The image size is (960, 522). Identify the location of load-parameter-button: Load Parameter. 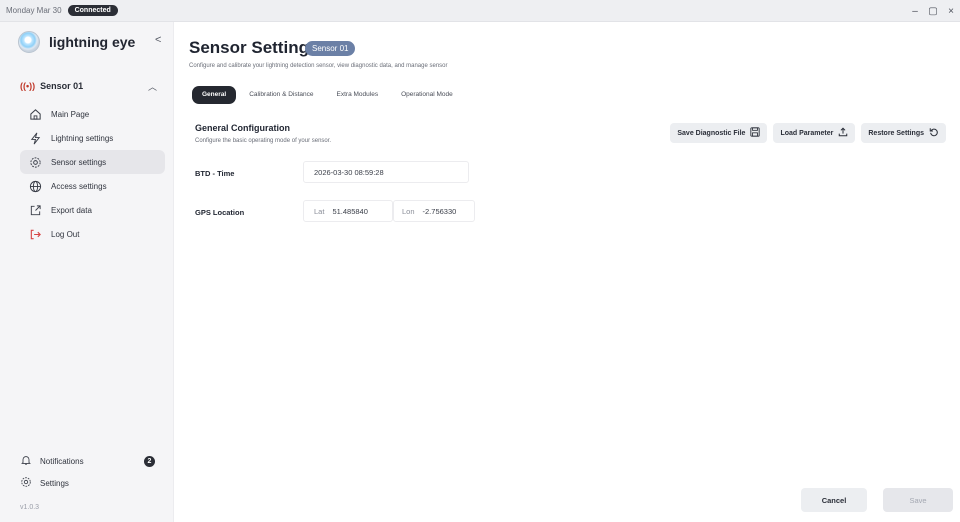
(814, 133).